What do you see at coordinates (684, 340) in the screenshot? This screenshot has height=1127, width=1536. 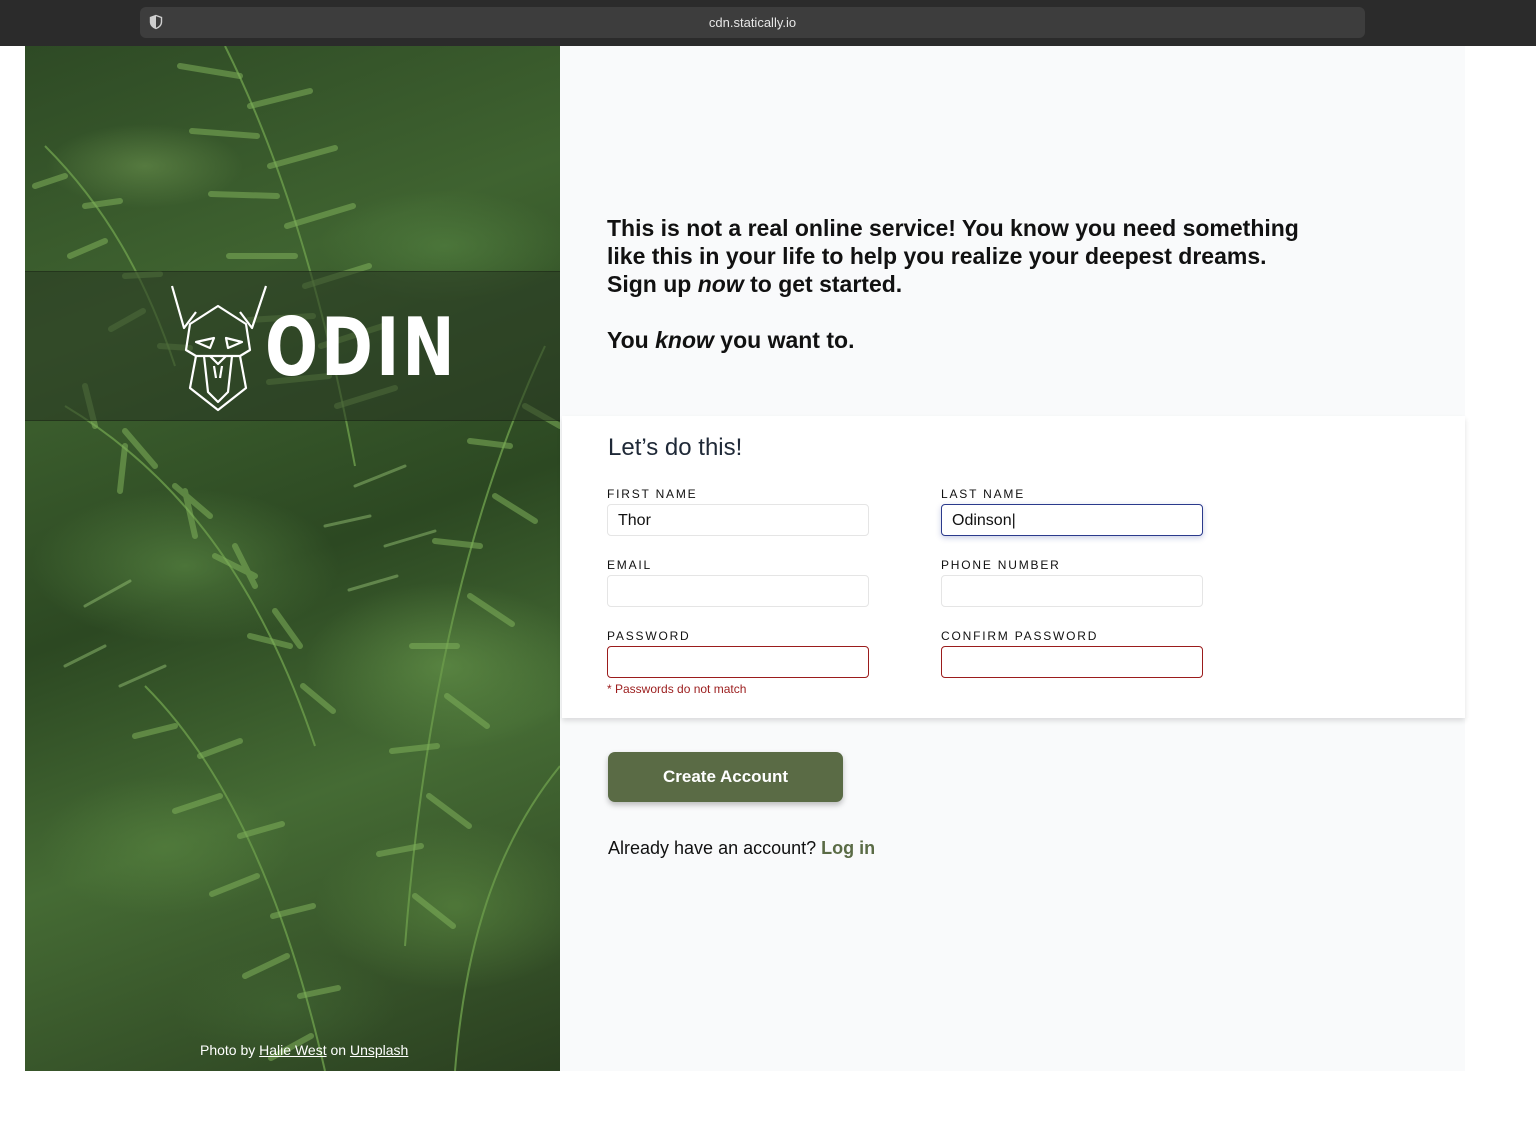 I see `intro-emphasis-know: know` at bounding box center [684, 340].